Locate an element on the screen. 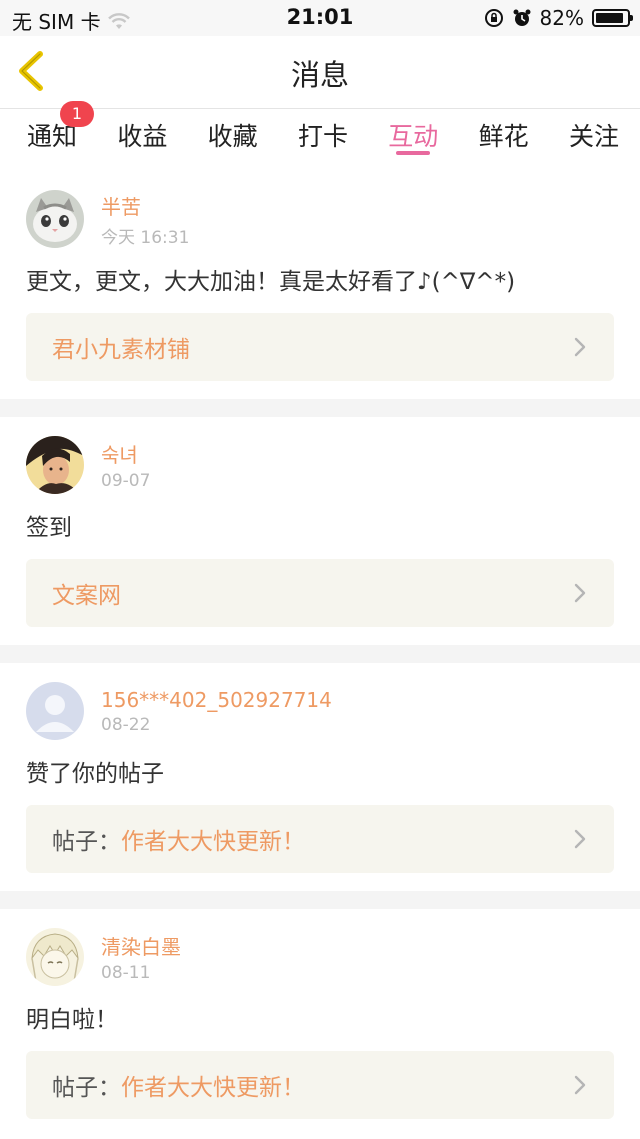 The image size is (640, 1139). username: 156***402_502927714 is located at coordinates (216, 700).